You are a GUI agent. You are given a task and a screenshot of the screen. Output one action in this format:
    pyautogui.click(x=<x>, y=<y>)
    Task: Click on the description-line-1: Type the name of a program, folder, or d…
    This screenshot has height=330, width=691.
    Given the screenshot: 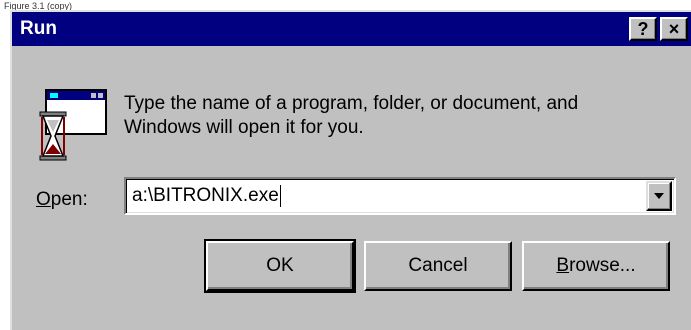 What is the action you would take?
    pyautogui.click(x=351, y=103)
    